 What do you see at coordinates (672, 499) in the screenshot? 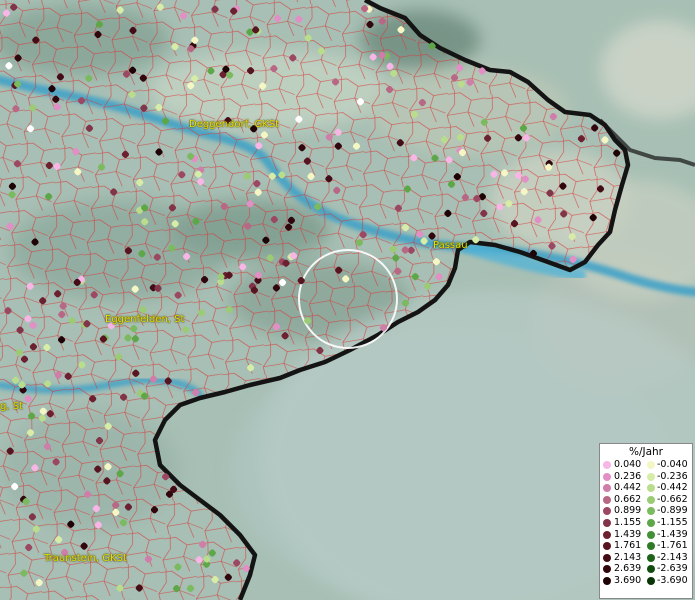
I see `legend-value-negative: -0.662` at bounding box center [672, 499].